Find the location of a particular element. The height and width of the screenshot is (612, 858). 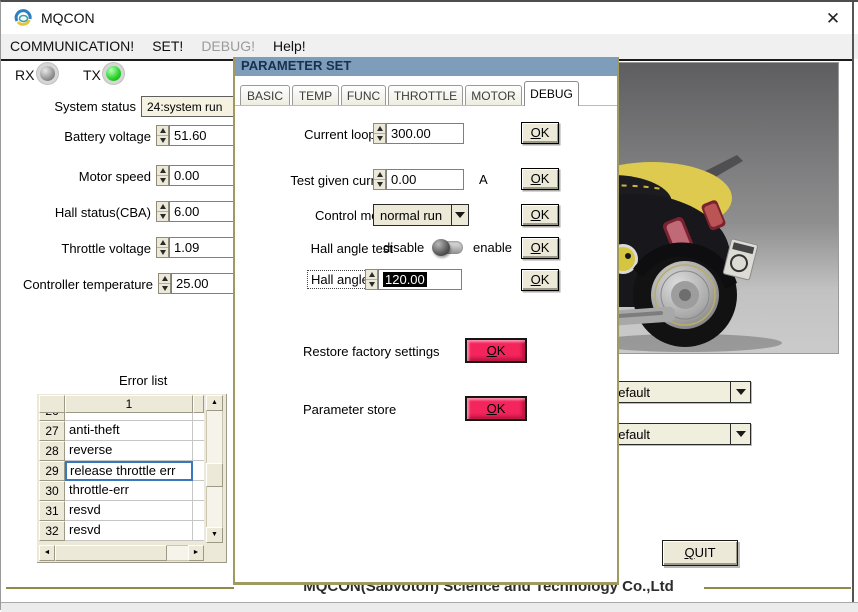

menu-set: SET! is located at coordinates (167, 46).